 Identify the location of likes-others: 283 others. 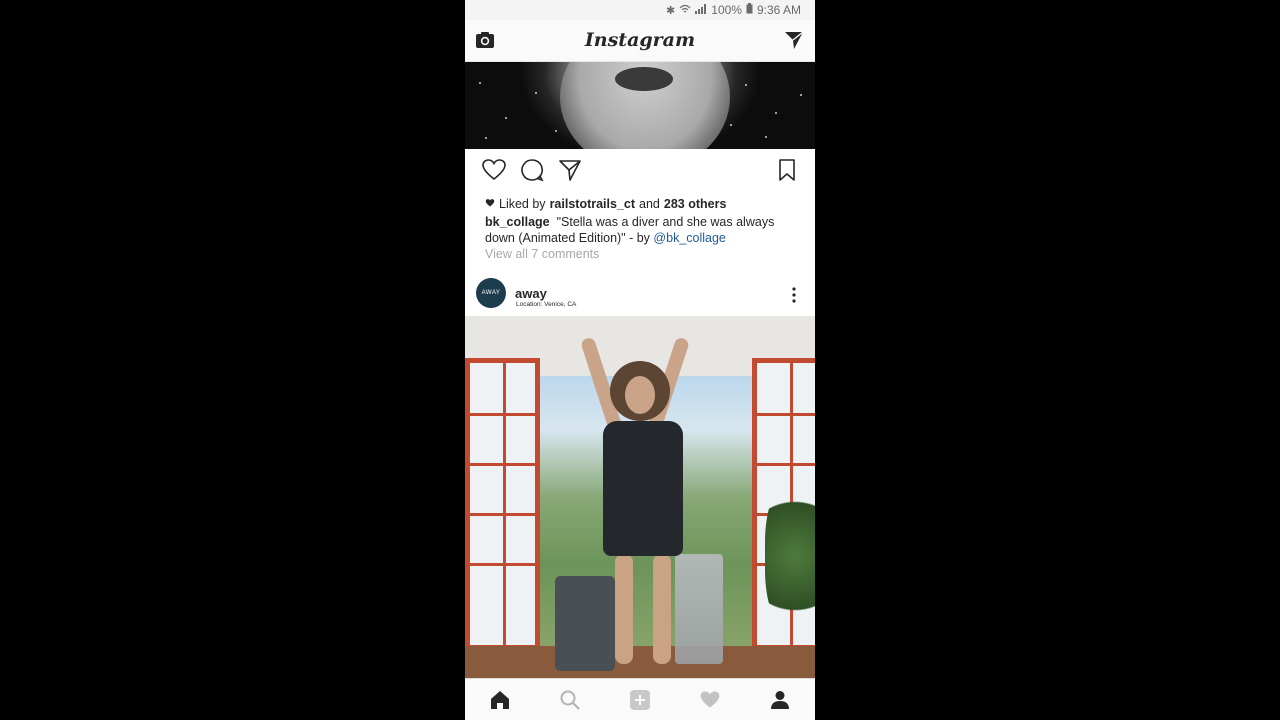
(695, 204).